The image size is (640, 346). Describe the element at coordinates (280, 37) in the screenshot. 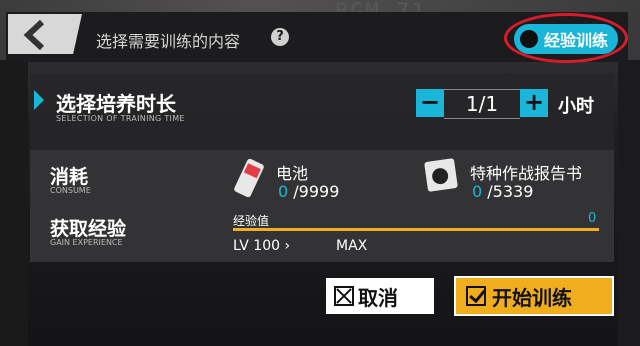

I see `help-icon: ?` at that location.